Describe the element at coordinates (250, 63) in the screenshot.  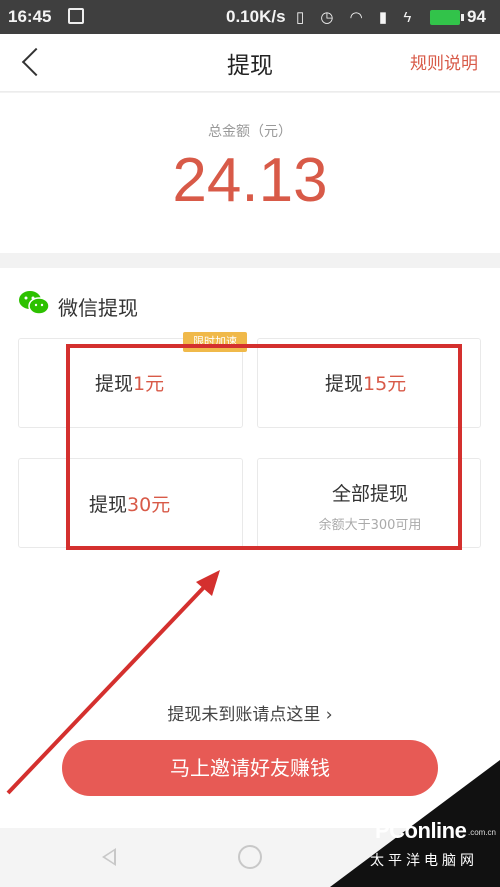
I see `nav-bar: 提现 规则说明` at that location.